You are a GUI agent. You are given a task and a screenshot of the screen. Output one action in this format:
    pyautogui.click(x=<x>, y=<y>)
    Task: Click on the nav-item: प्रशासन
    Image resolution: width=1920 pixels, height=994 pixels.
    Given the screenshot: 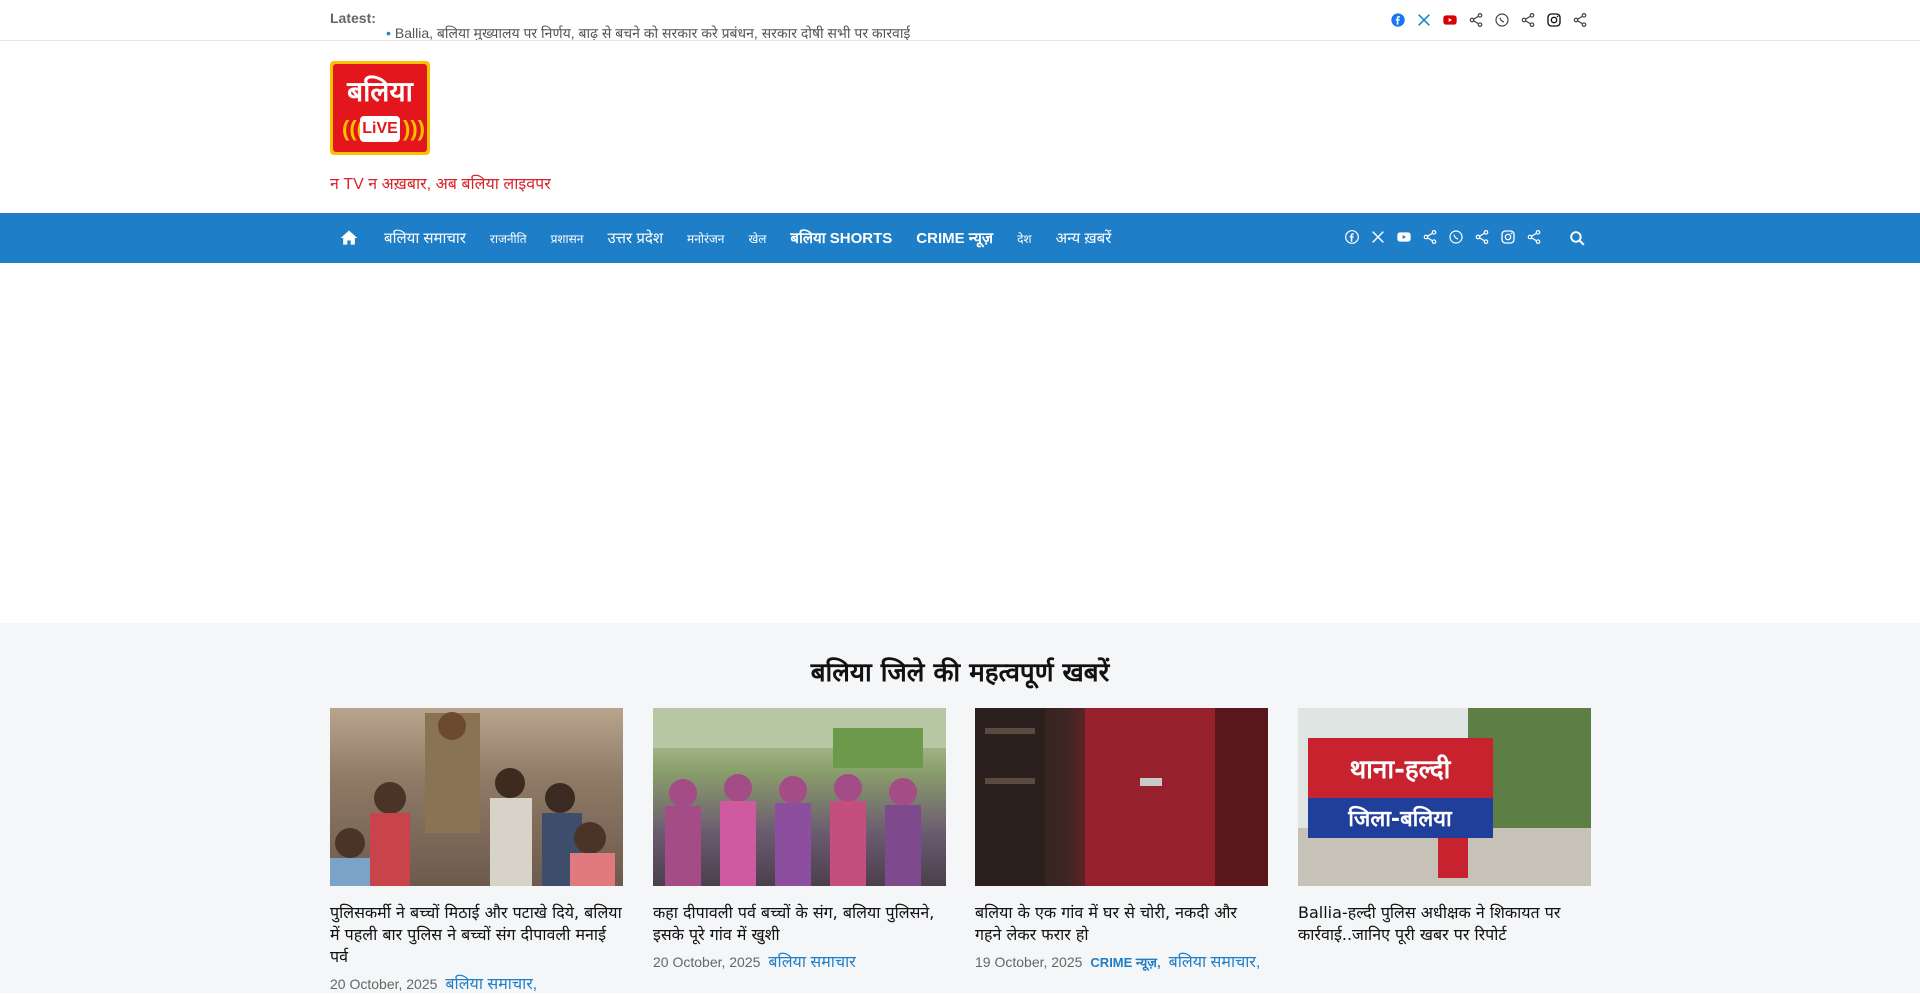 What is the action you would take?
    pyautogui.click(x=567, y=238)
    